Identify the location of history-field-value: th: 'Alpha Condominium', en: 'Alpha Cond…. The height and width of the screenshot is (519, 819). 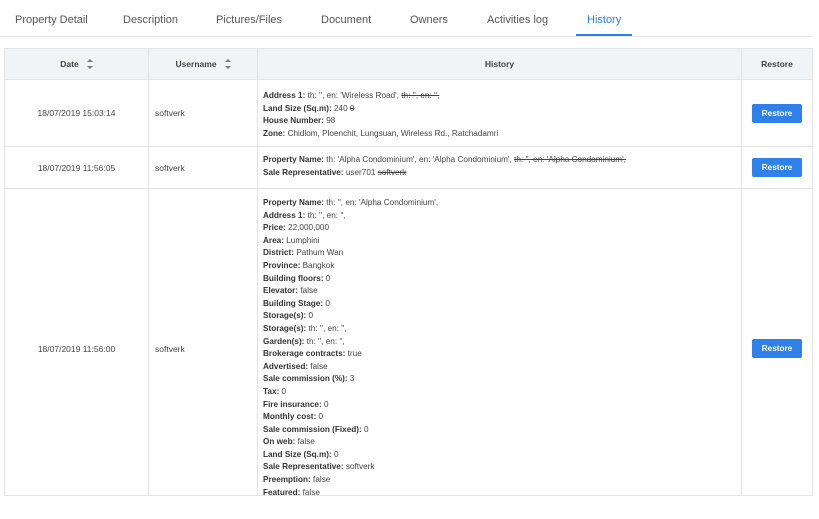
(419, 159).